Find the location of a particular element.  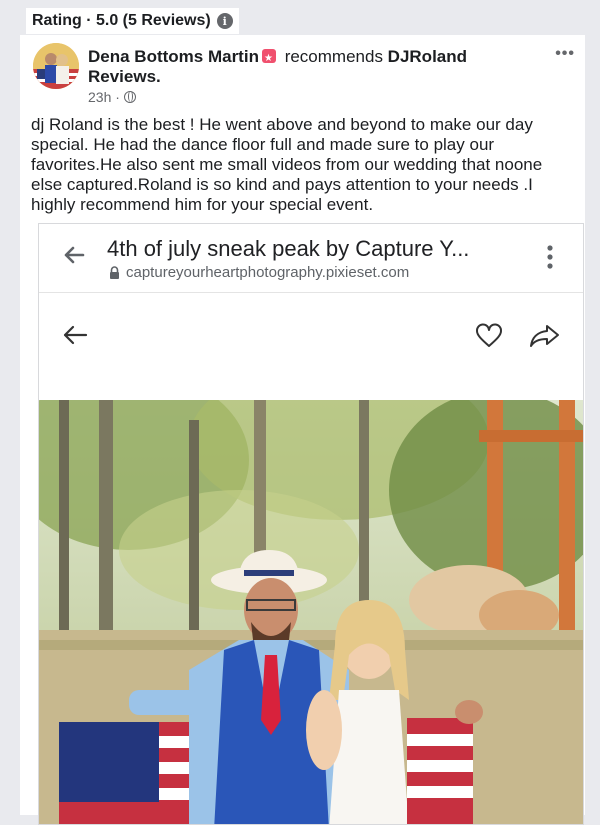

info-icon: i is located at coordinates (224, 21).